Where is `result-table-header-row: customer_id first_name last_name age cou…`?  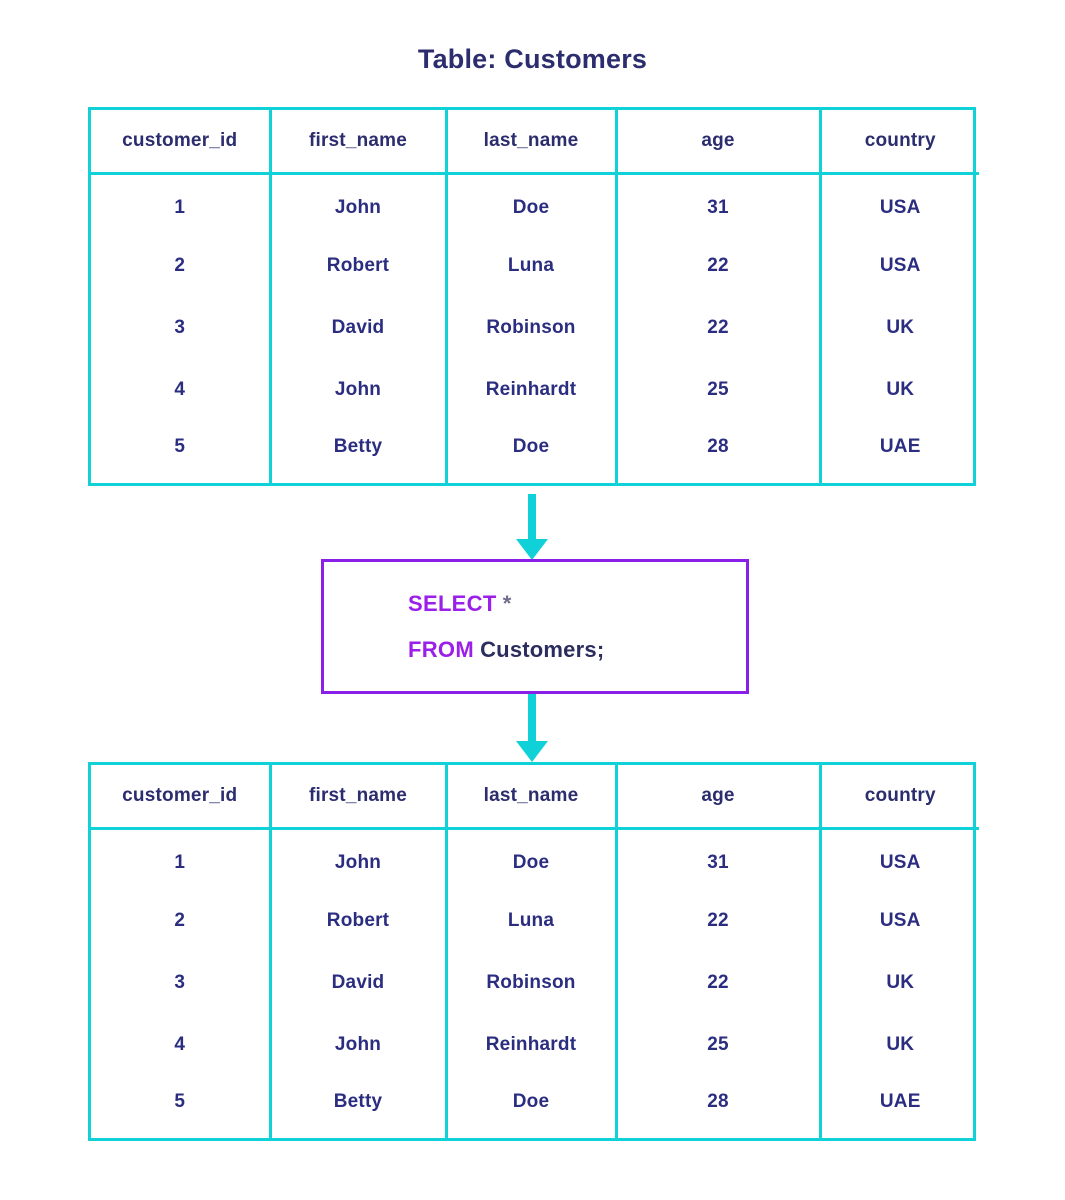
result-table-header-row: customer_id first_name last_name age cou… is located at coordinates (535, 797).